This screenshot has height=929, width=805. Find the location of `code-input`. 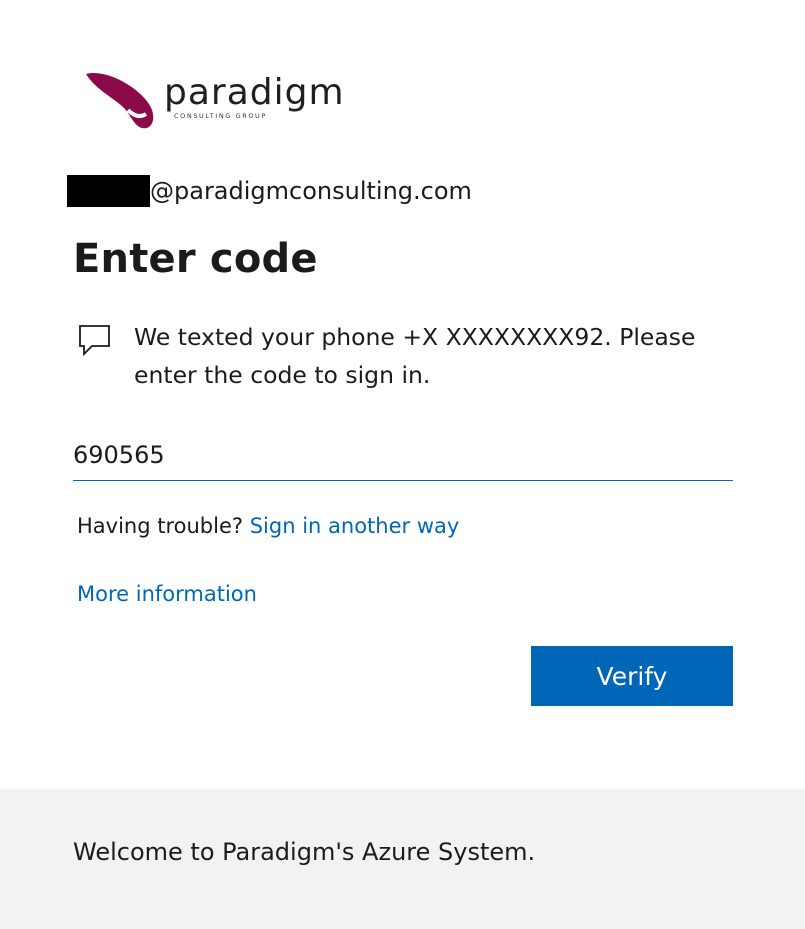

code-input is located at coordinates (403, 455).